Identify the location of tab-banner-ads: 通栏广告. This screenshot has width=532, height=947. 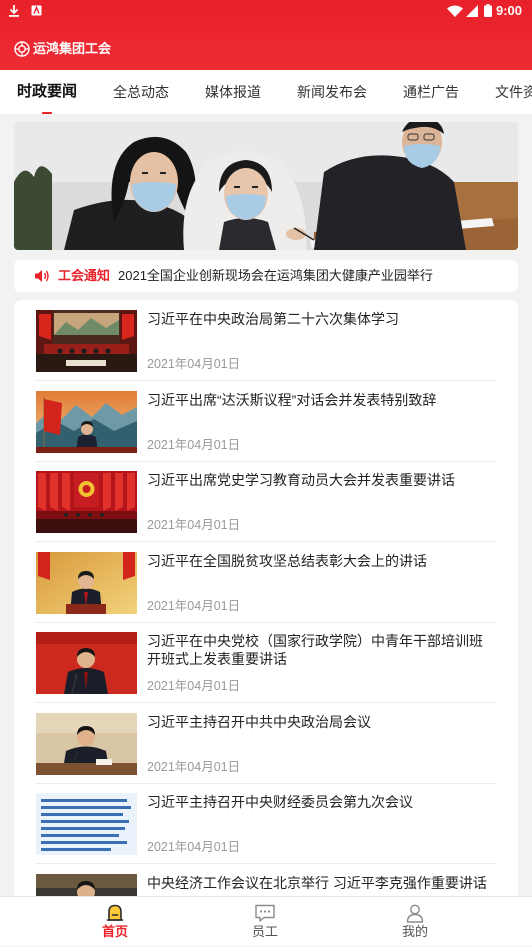
(431, 92).